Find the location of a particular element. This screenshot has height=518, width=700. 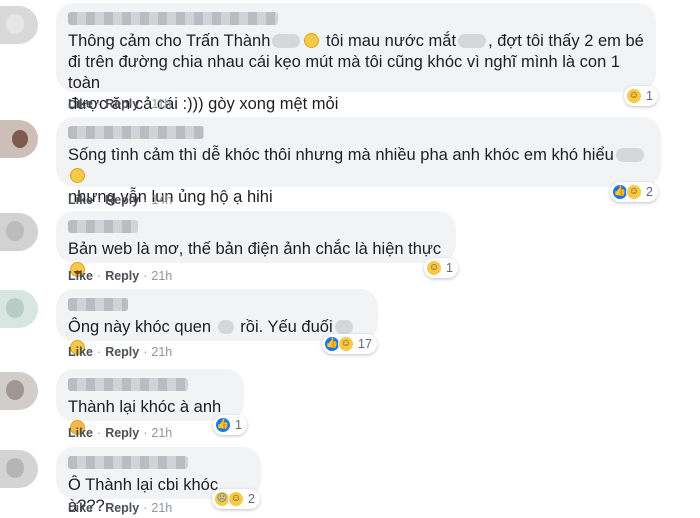

timestamp: 11h is located at coordinates (161, 104).